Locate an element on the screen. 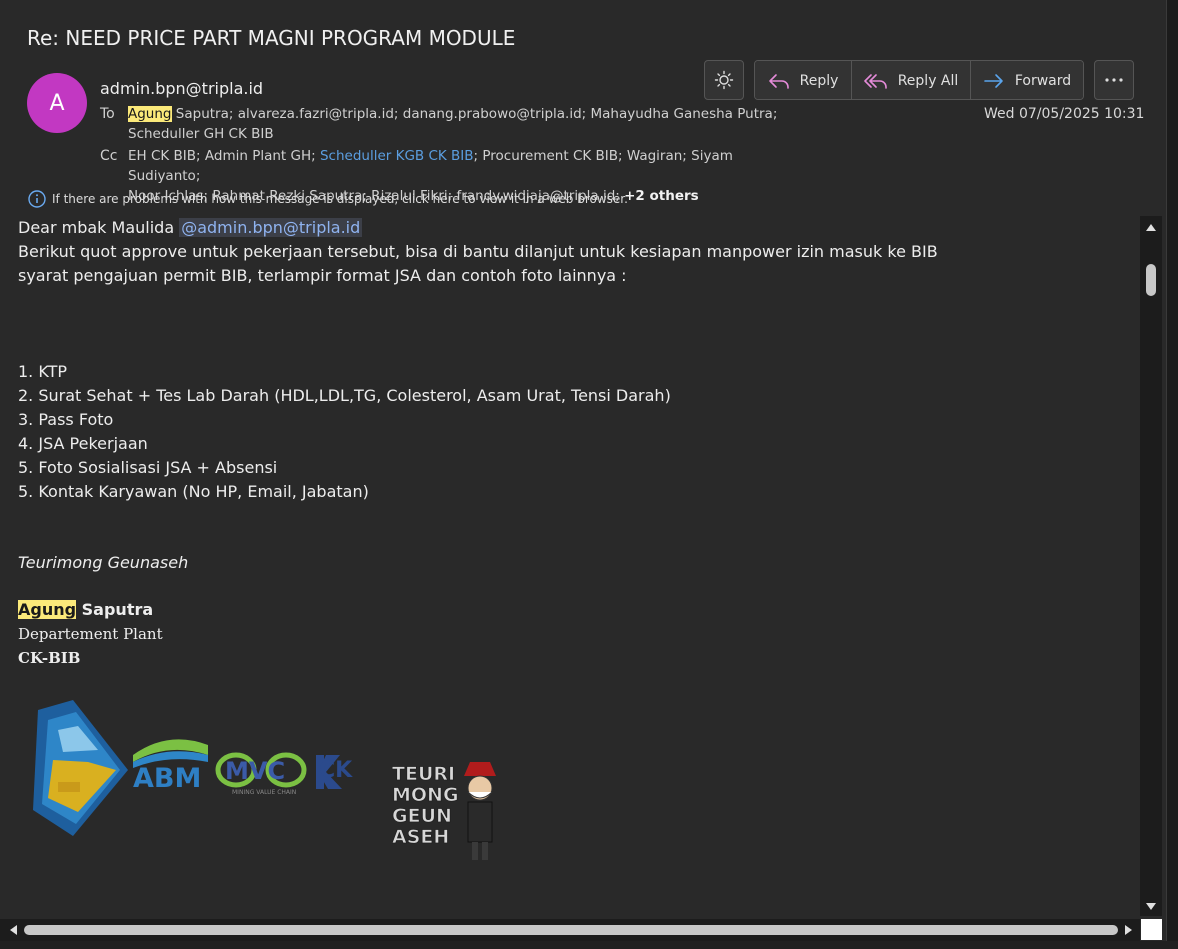 The width and height of the screenshot is (1178, 949). theme-toggle-button is located at coordinates (724, 80).